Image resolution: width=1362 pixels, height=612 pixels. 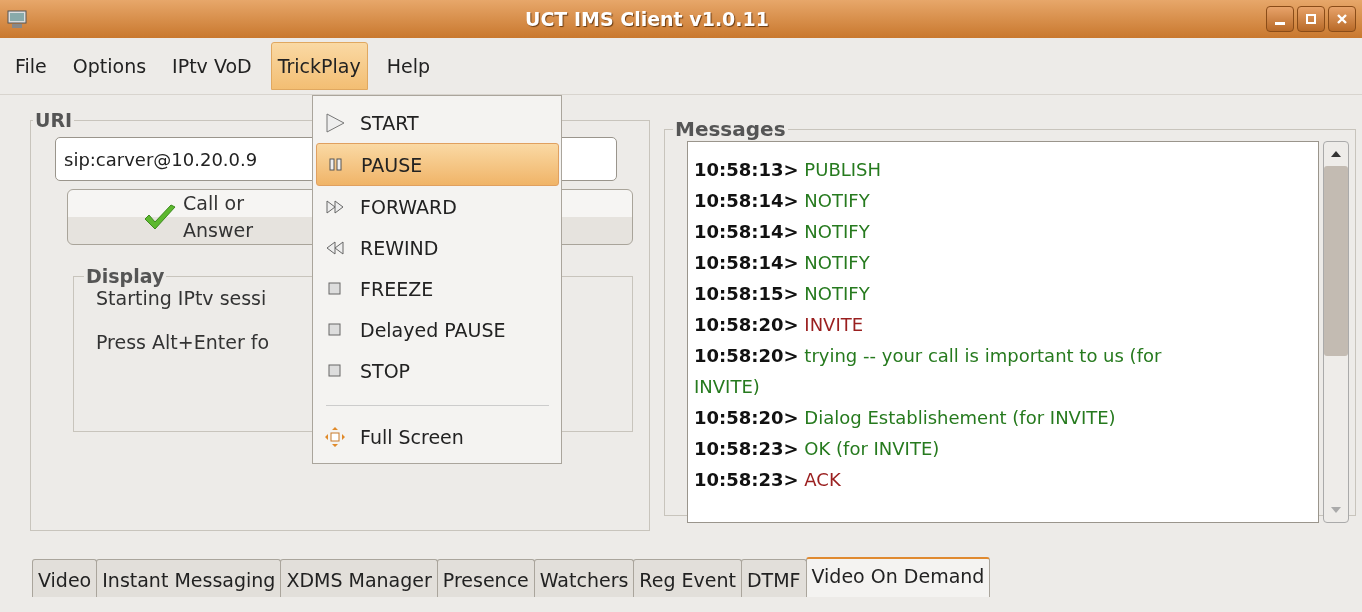 What do you see at coordinates (437, 436) in the screenshot?
I see `menu-entry: Full Screen` at bounding box center [437, 436].